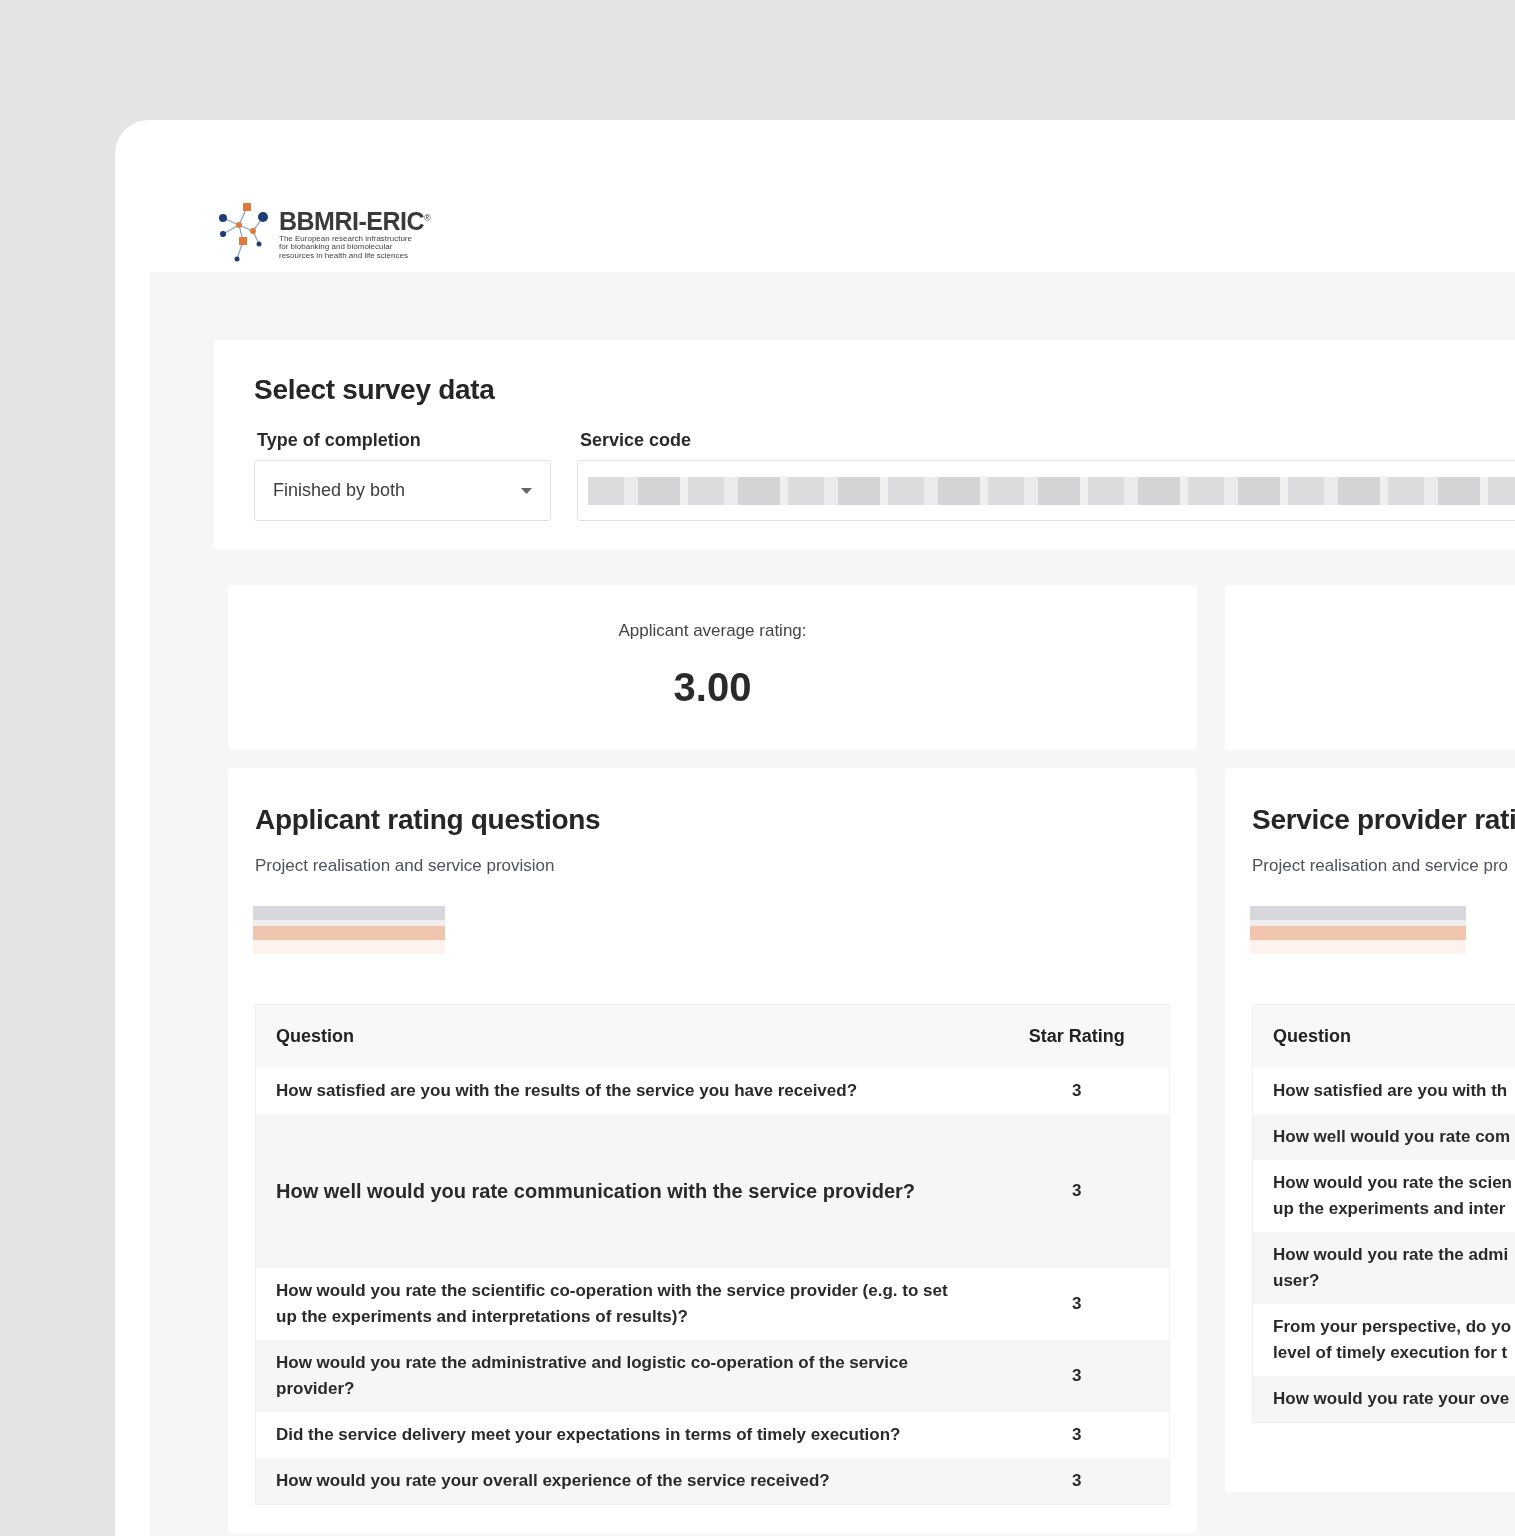 The width and height of the screenshot is (1515, 1536). Describe the element at coordinates (344, 256) in the screenshot. I see `brand-tagline: resources in health and life sciences` at that location.